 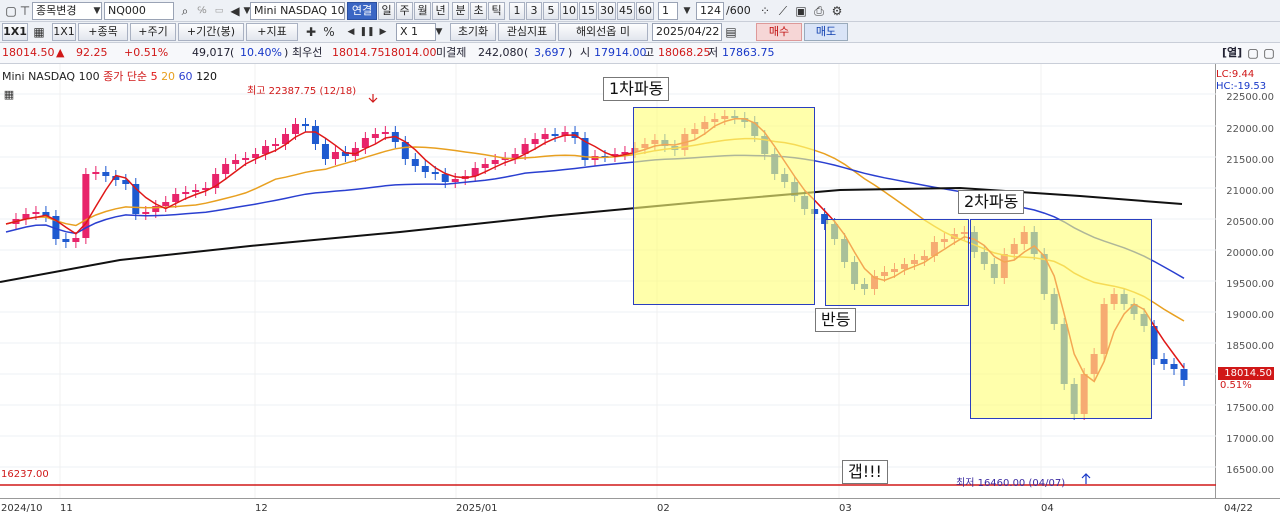 What do you see at coordinates (1236, 385) in the screenshot?
I see `current-pct: 0.51%` at bounding box center [1236, 385].